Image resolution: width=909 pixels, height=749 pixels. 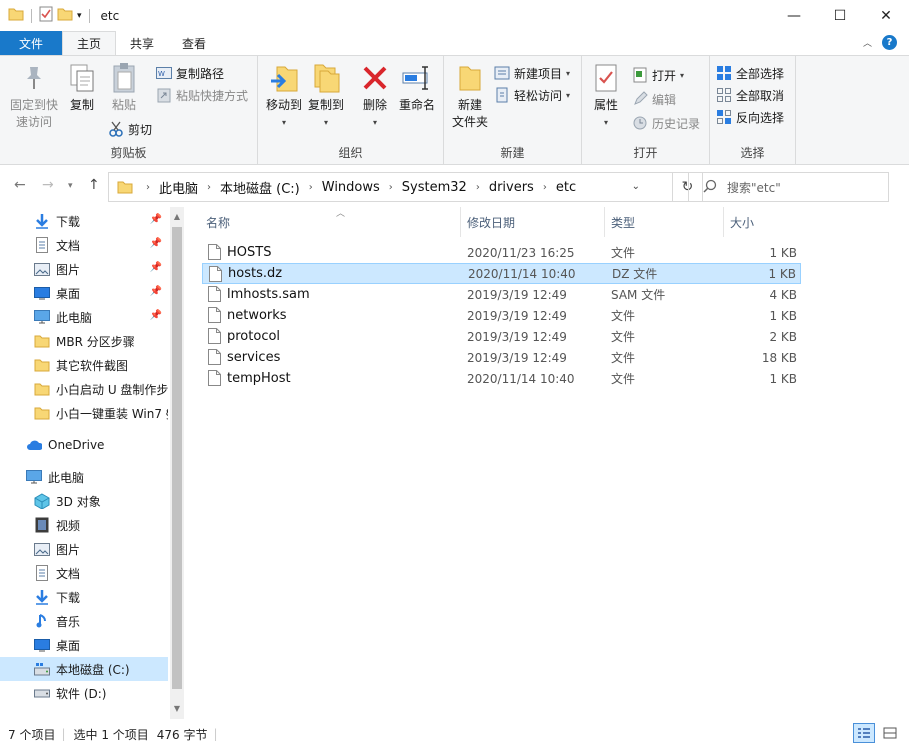 I want to click on nav-pc-desktop: 桌面, so click(x=84, y=645).